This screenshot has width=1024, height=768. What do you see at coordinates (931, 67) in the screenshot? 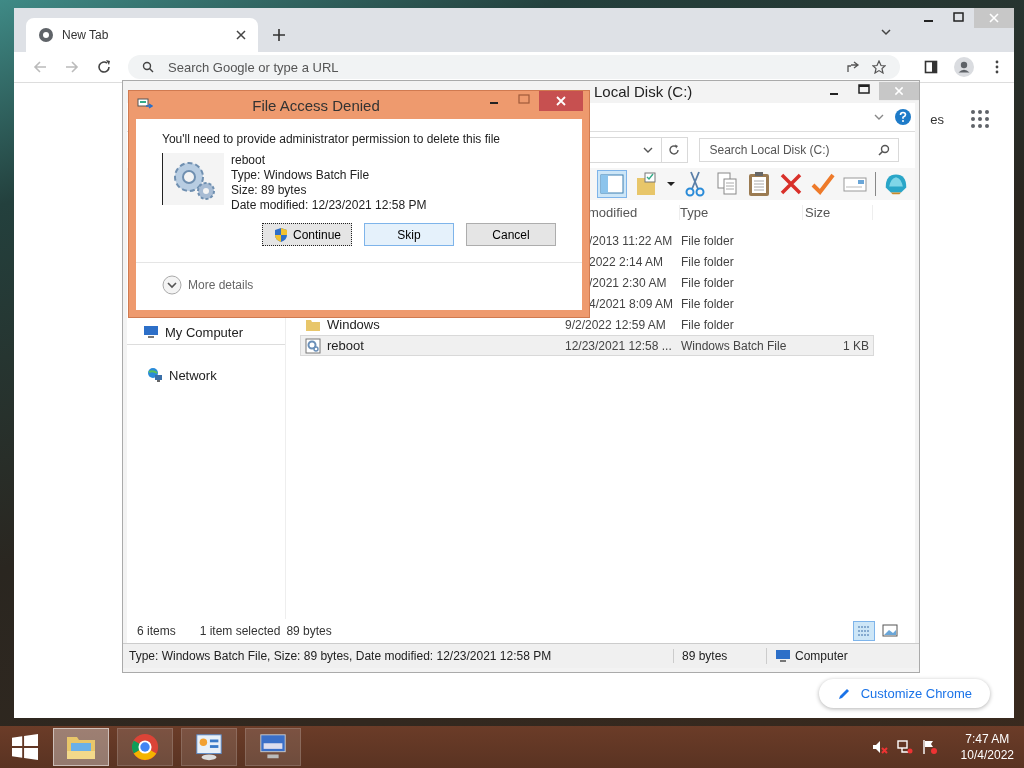
I see `side-panel-icon` at bounding box center [931, 67].